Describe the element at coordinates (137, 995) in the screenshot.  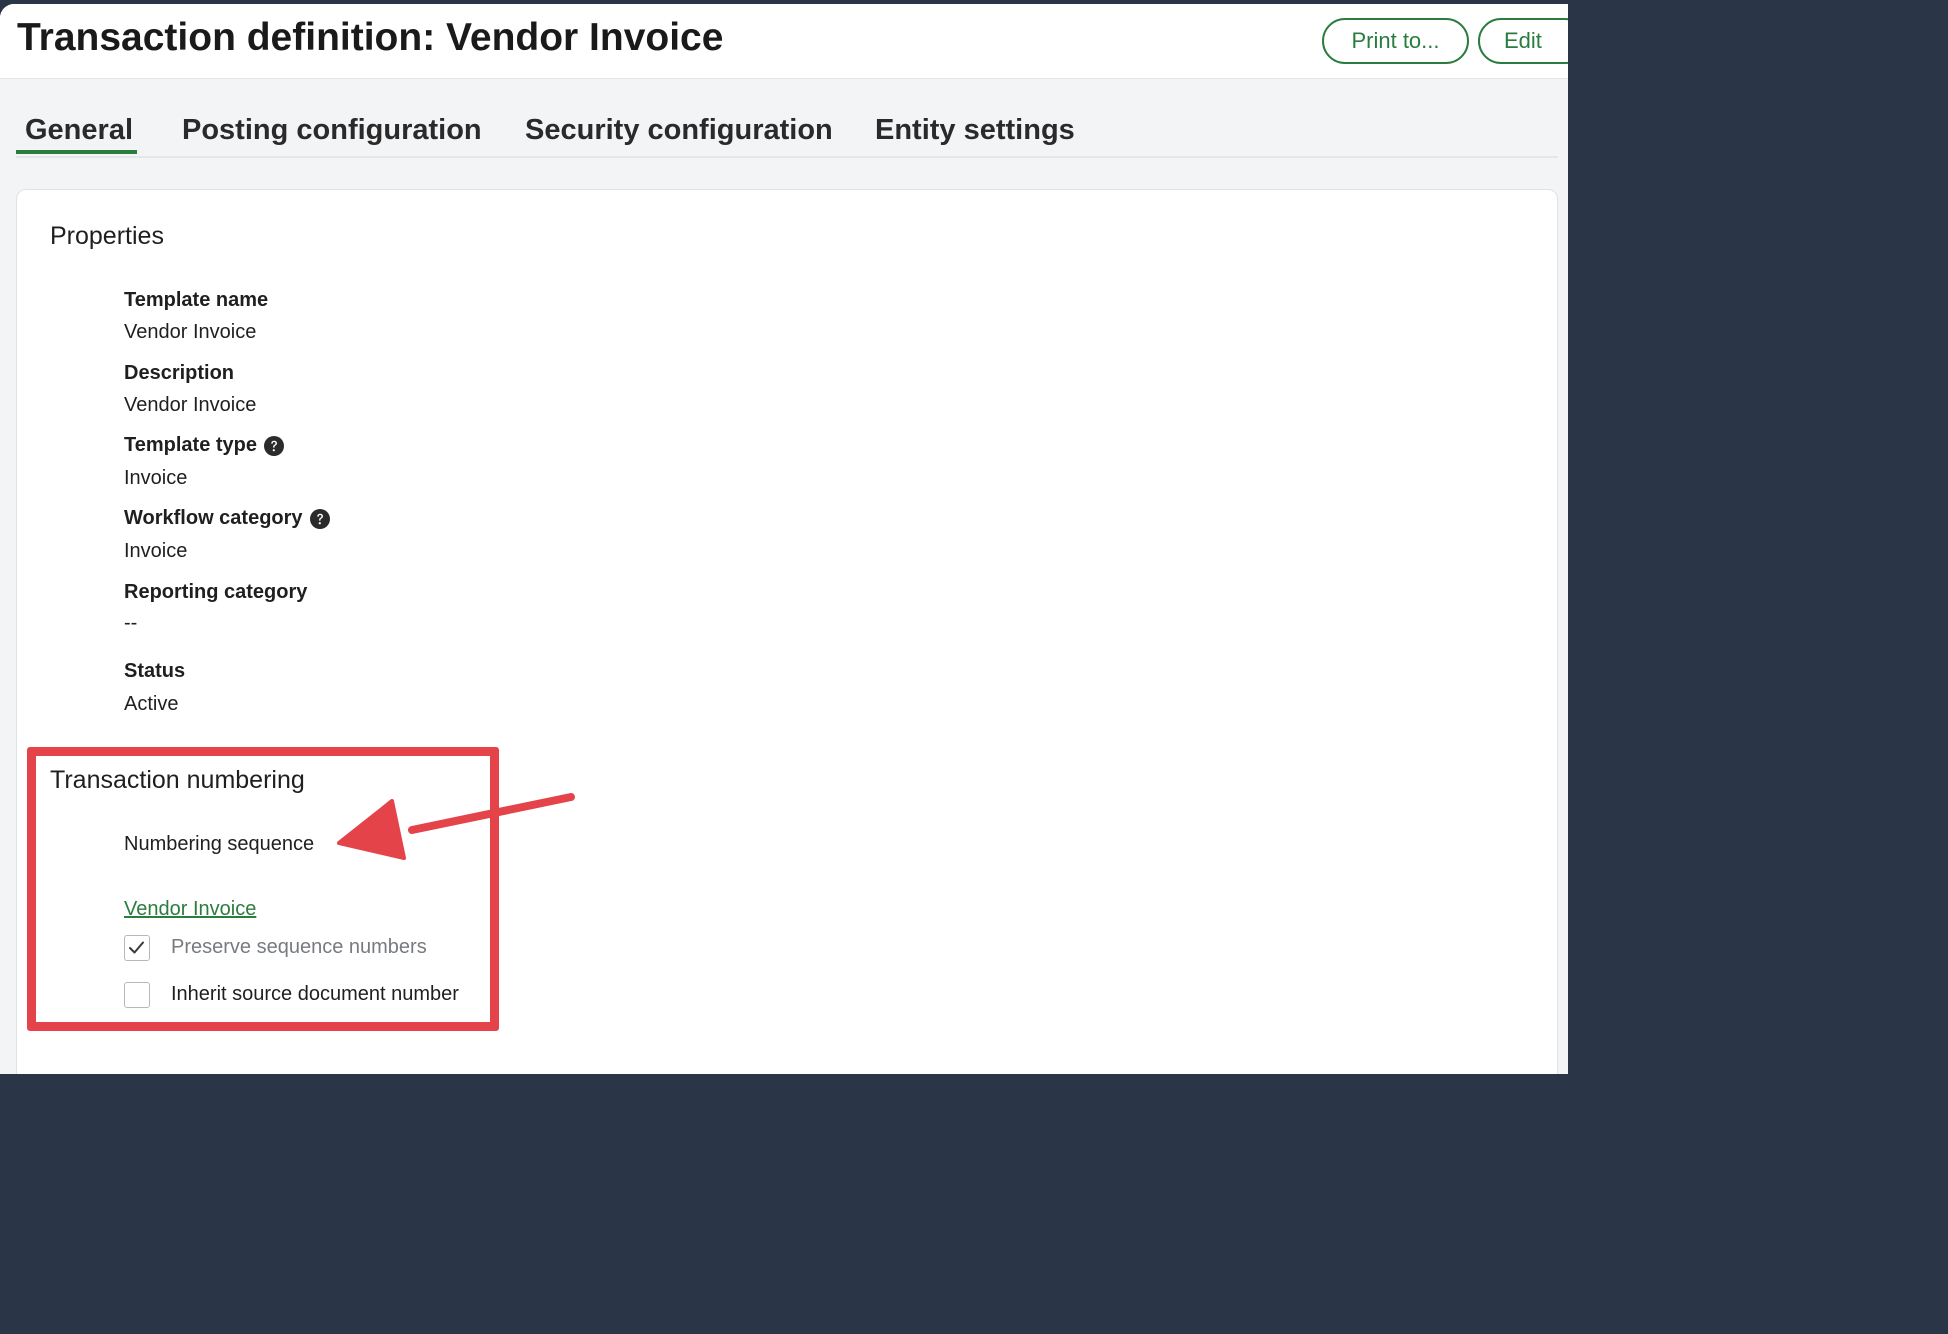
I see `inherit-source-number-checkbox` at that location.